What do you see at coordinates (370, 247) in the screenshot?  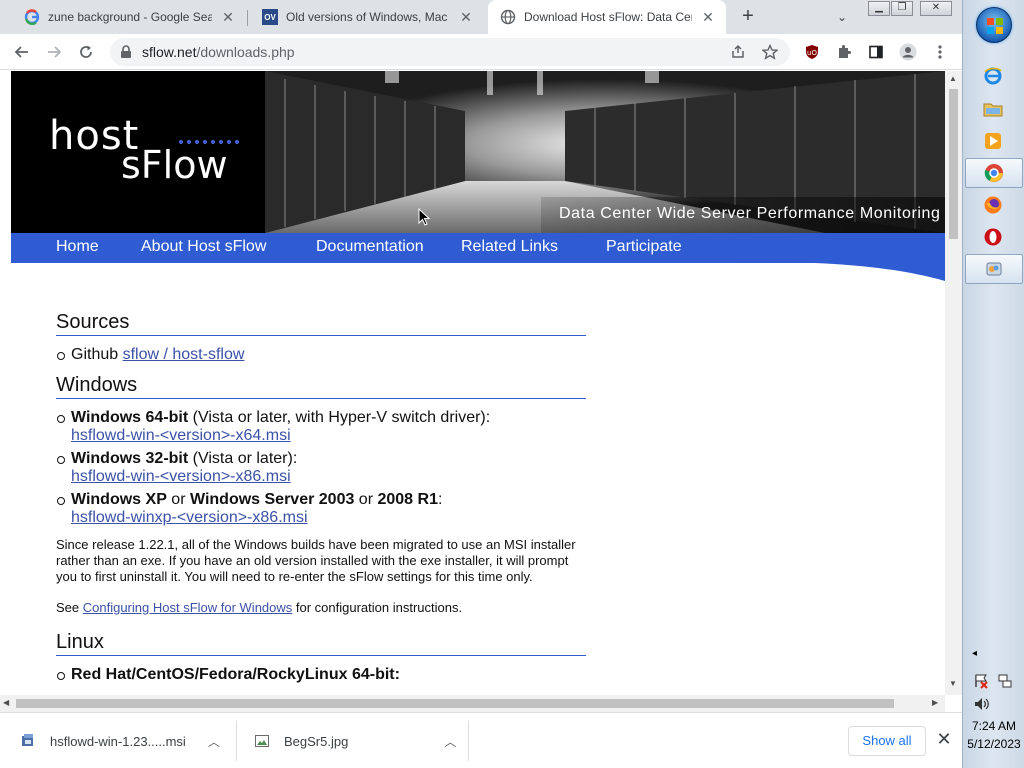 I see `nav-documentation: Documentation` at bounding box center [370, 247].